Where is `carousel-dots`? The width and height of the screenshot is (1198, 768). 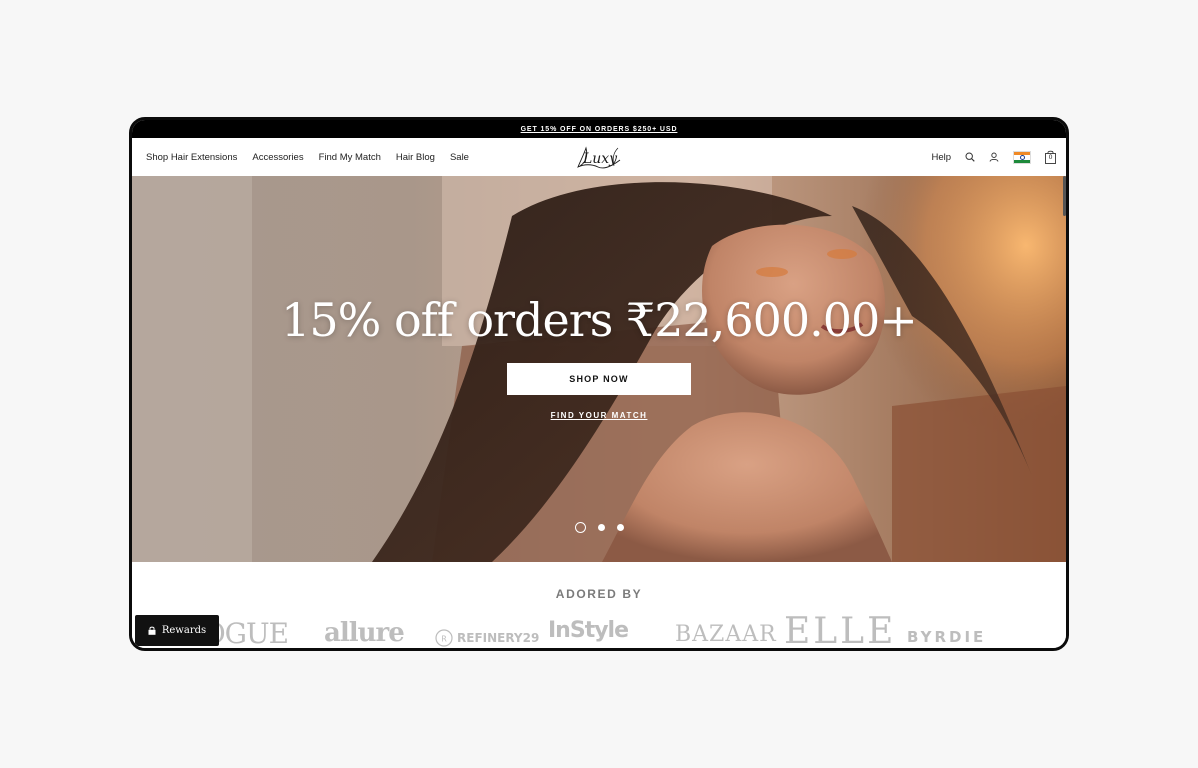 carousel-dots is located at coordinates (599, 527).